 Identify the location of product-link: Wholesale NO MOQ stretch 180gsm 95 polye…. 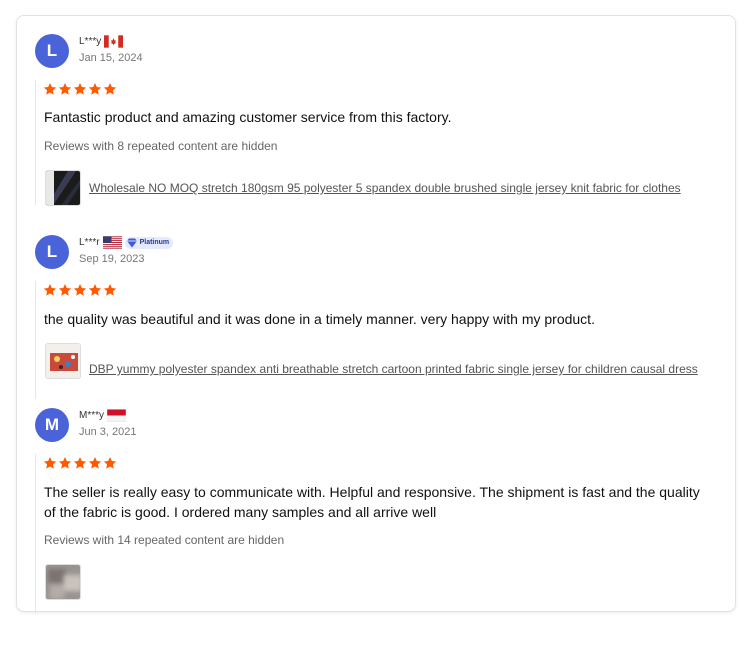
(404, 188).